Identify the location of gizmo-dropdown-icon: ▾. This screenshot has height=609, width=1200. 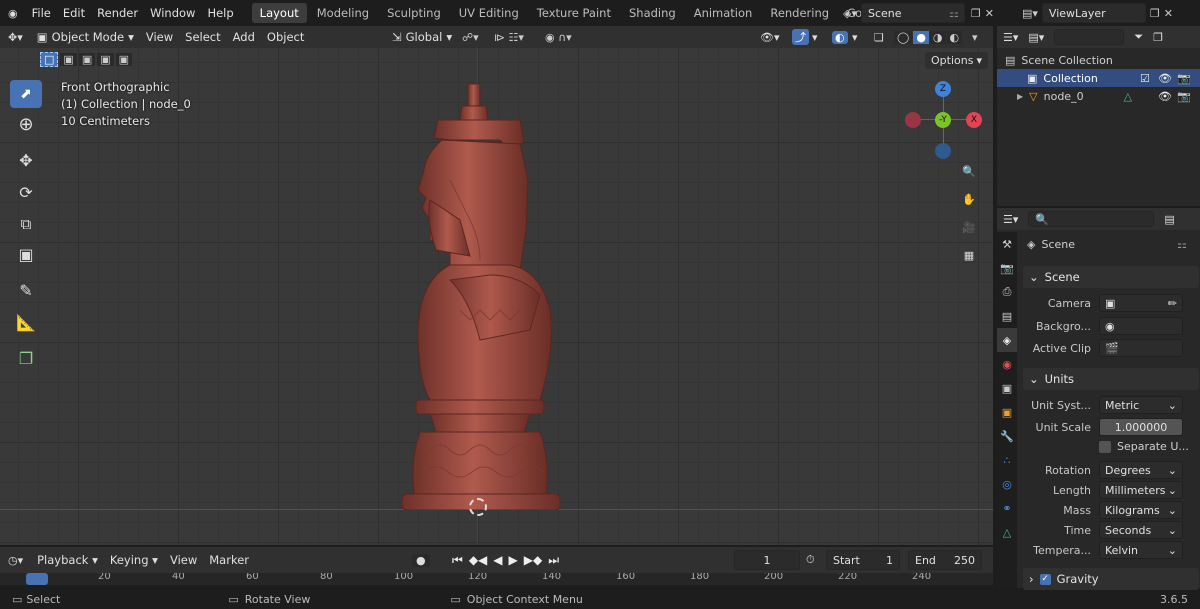
(815, 37).